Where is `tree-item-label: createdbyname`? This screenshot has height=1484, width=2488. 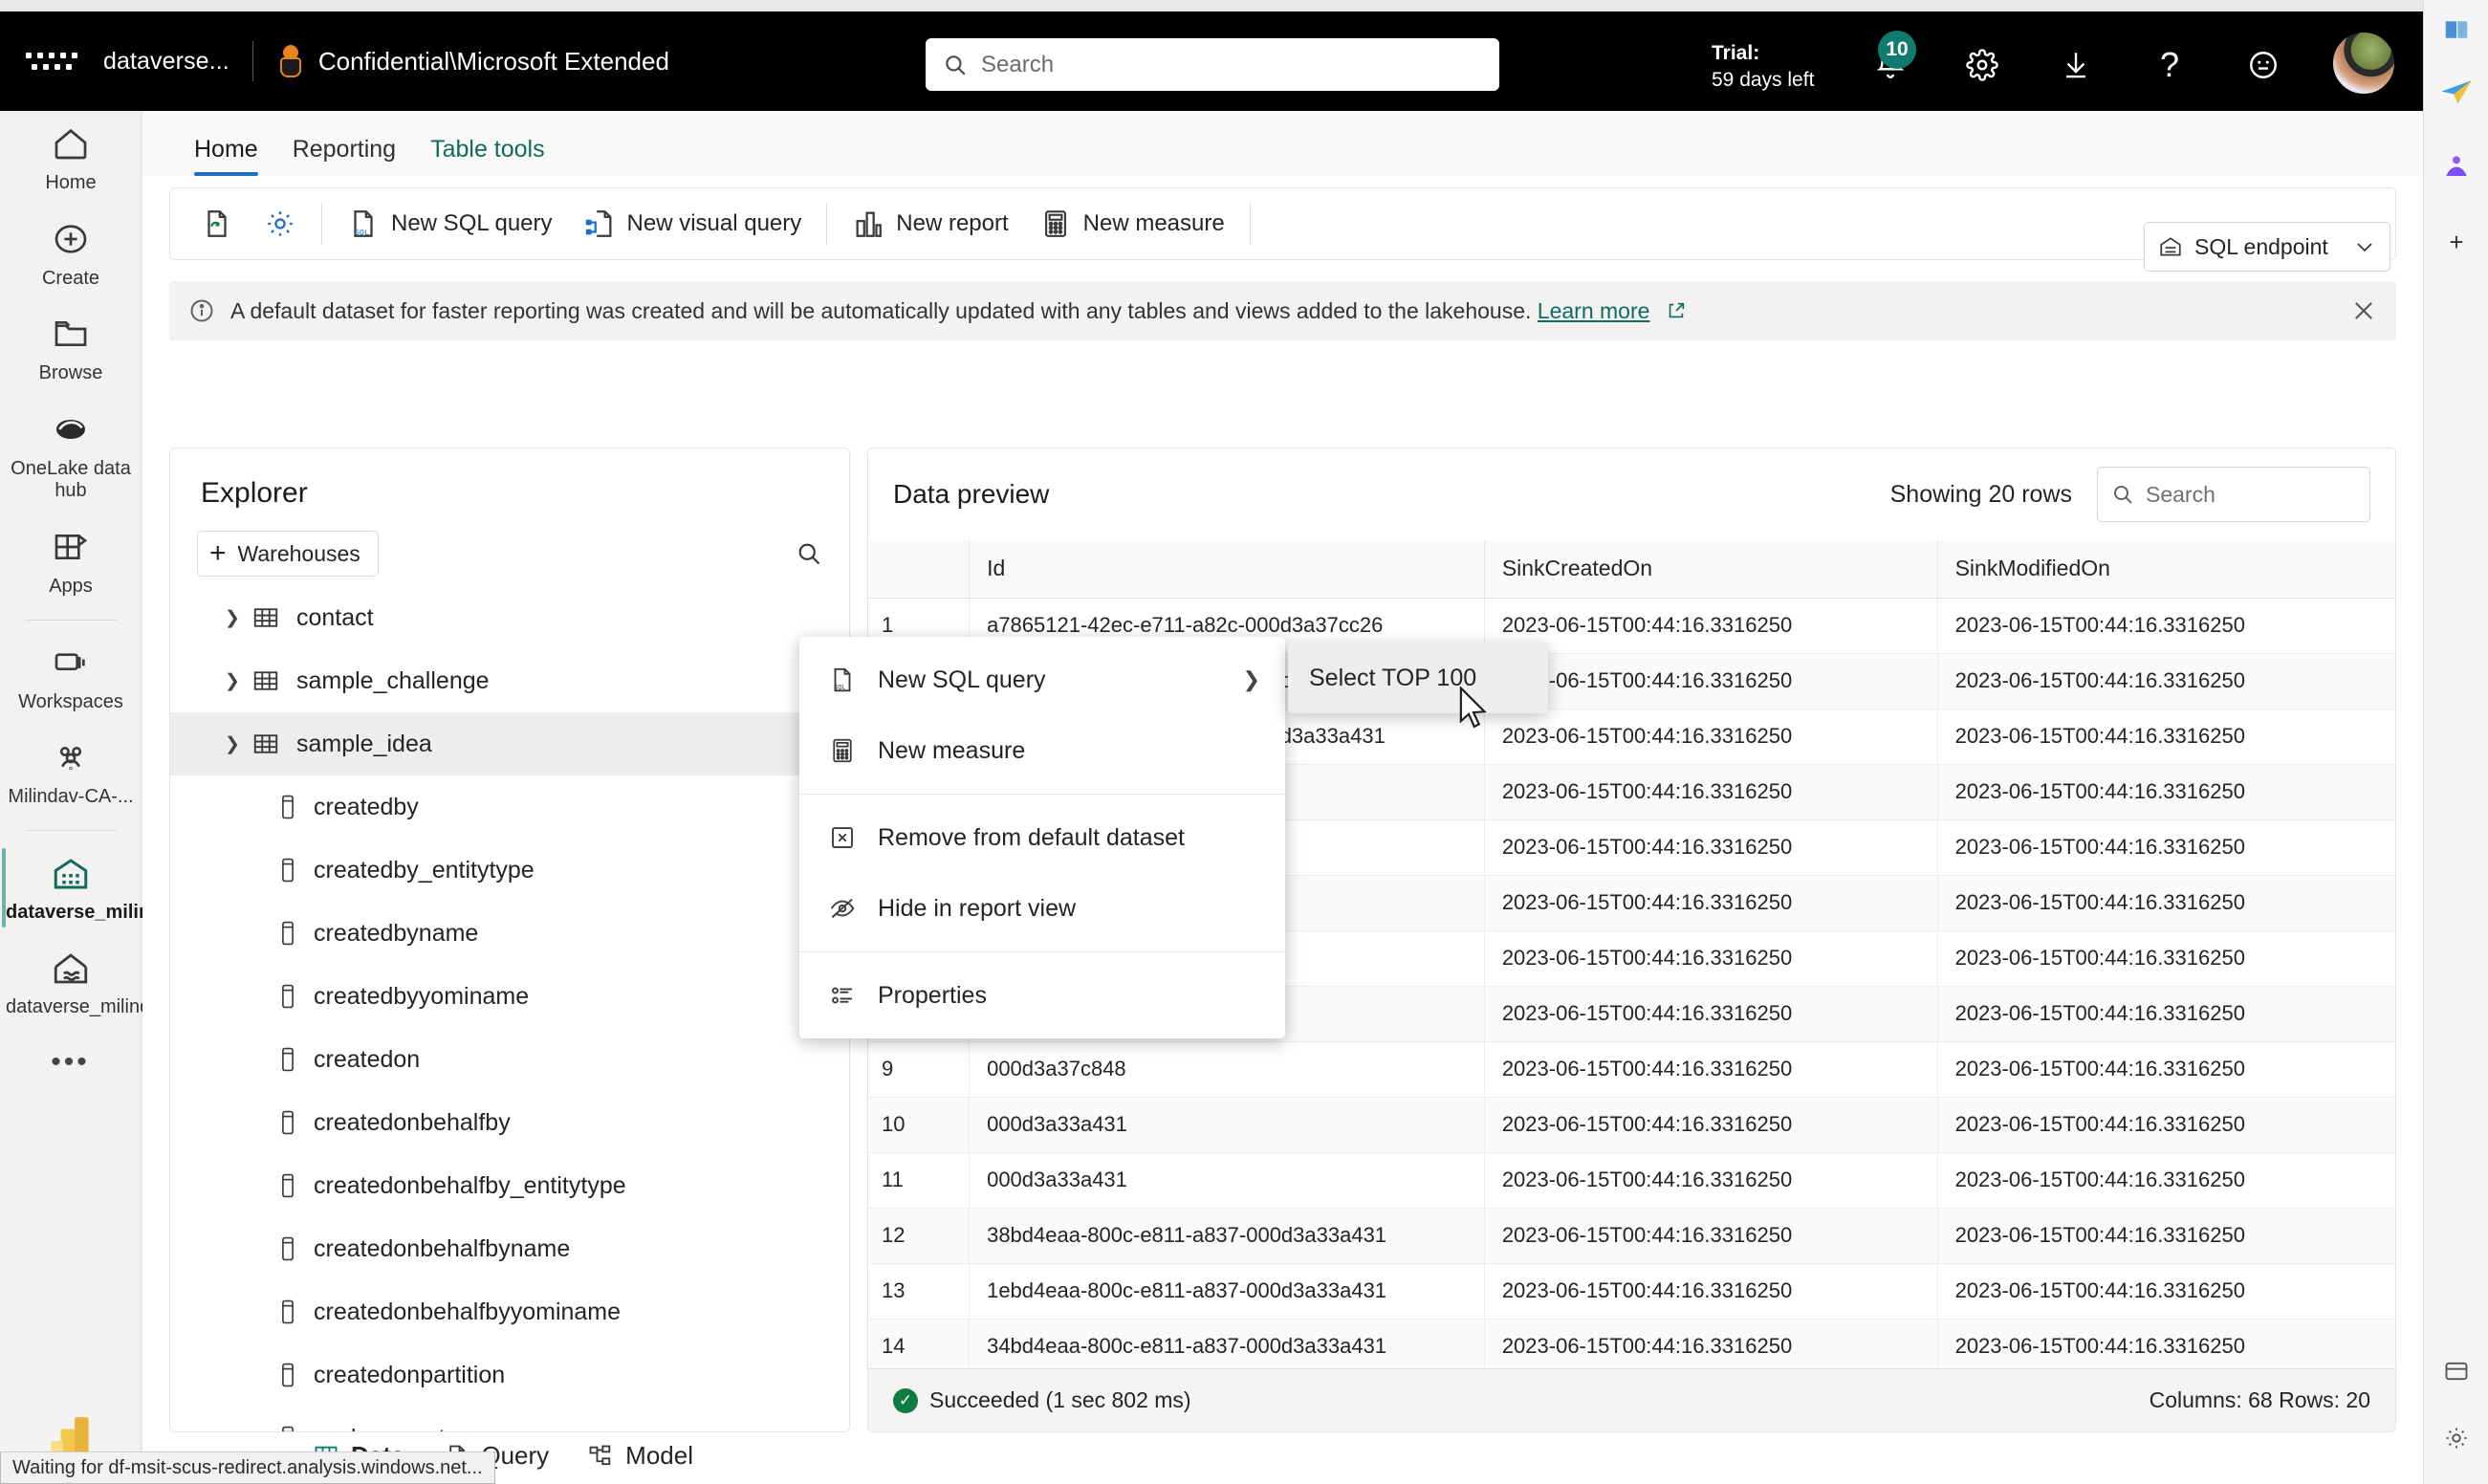 tree-item-label: createdbyname is located at coordinates (396, 933).